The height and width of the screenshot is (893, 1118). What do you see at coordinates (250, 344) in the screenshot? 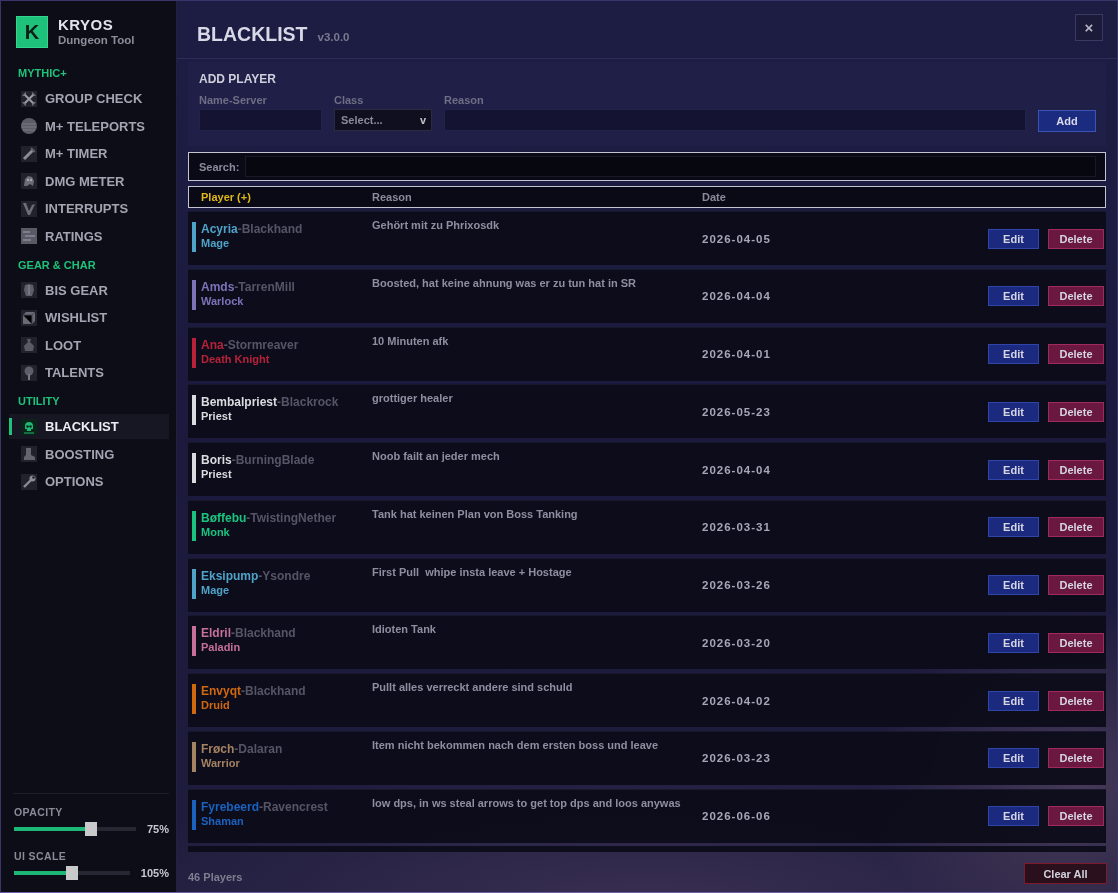
I see `player-name: Ana-Stormreaver` at bounding box center [250, 344].